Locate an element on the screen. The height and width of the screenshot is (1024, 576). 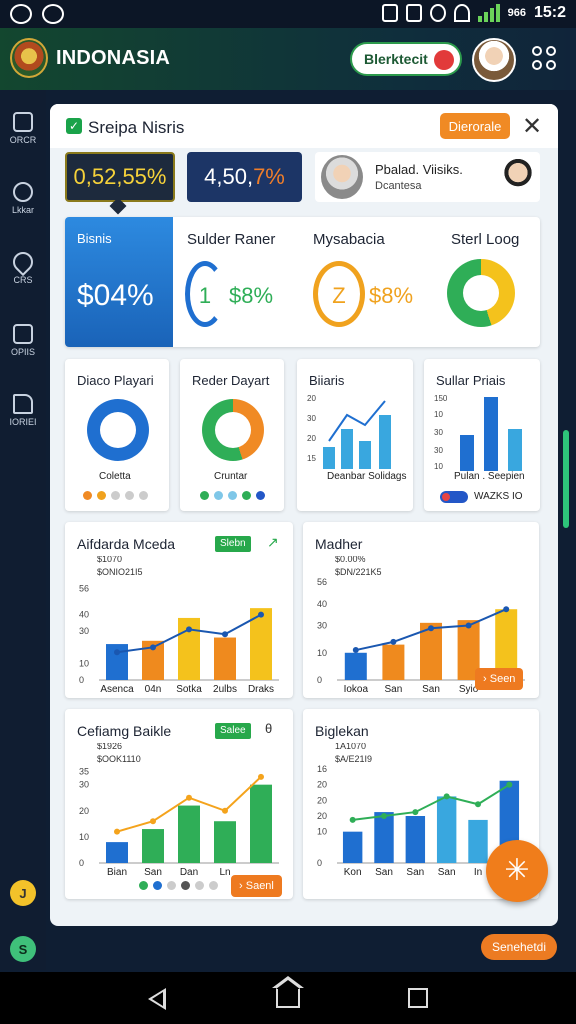
chart-2-button-label: Seen is located at coordinates (502, 679).